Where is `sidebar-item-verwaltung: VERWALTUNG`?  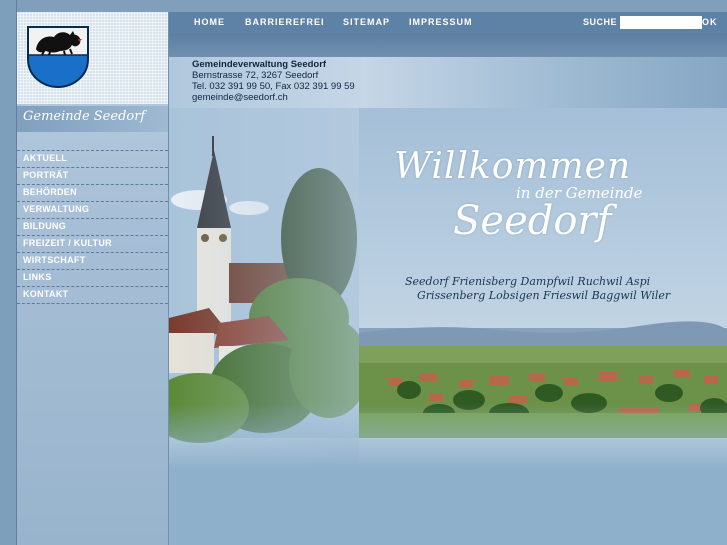
sidebar-item-verwaltung: VERWALTUNG is located at coordinates (92, 210).